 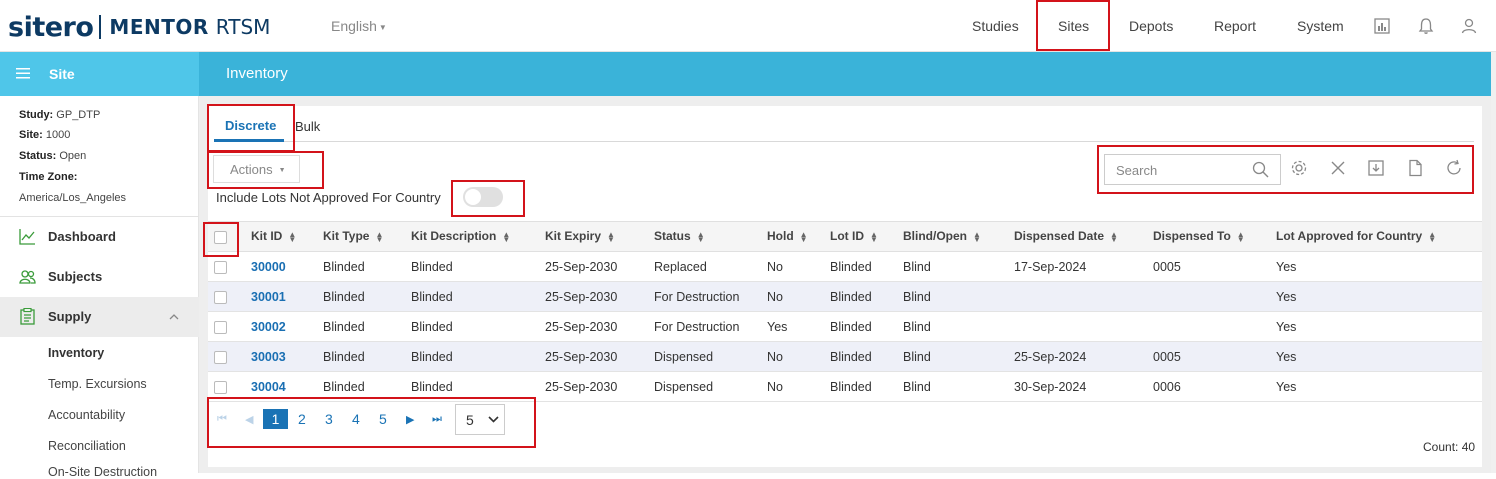 I want to click on sidebar-sub-inventory: Inventory, so click(x=76, y=353).